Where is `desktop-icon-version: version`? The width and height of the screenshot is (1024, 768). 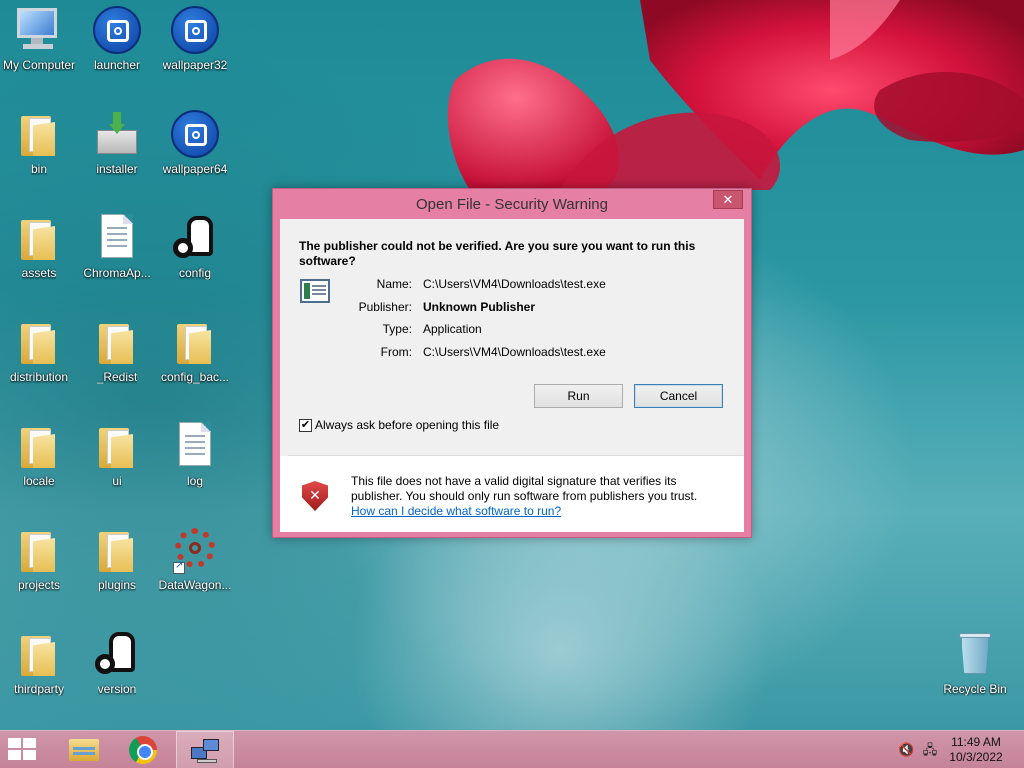 desktop-icon-version: version is located at coordinates (117, 670).